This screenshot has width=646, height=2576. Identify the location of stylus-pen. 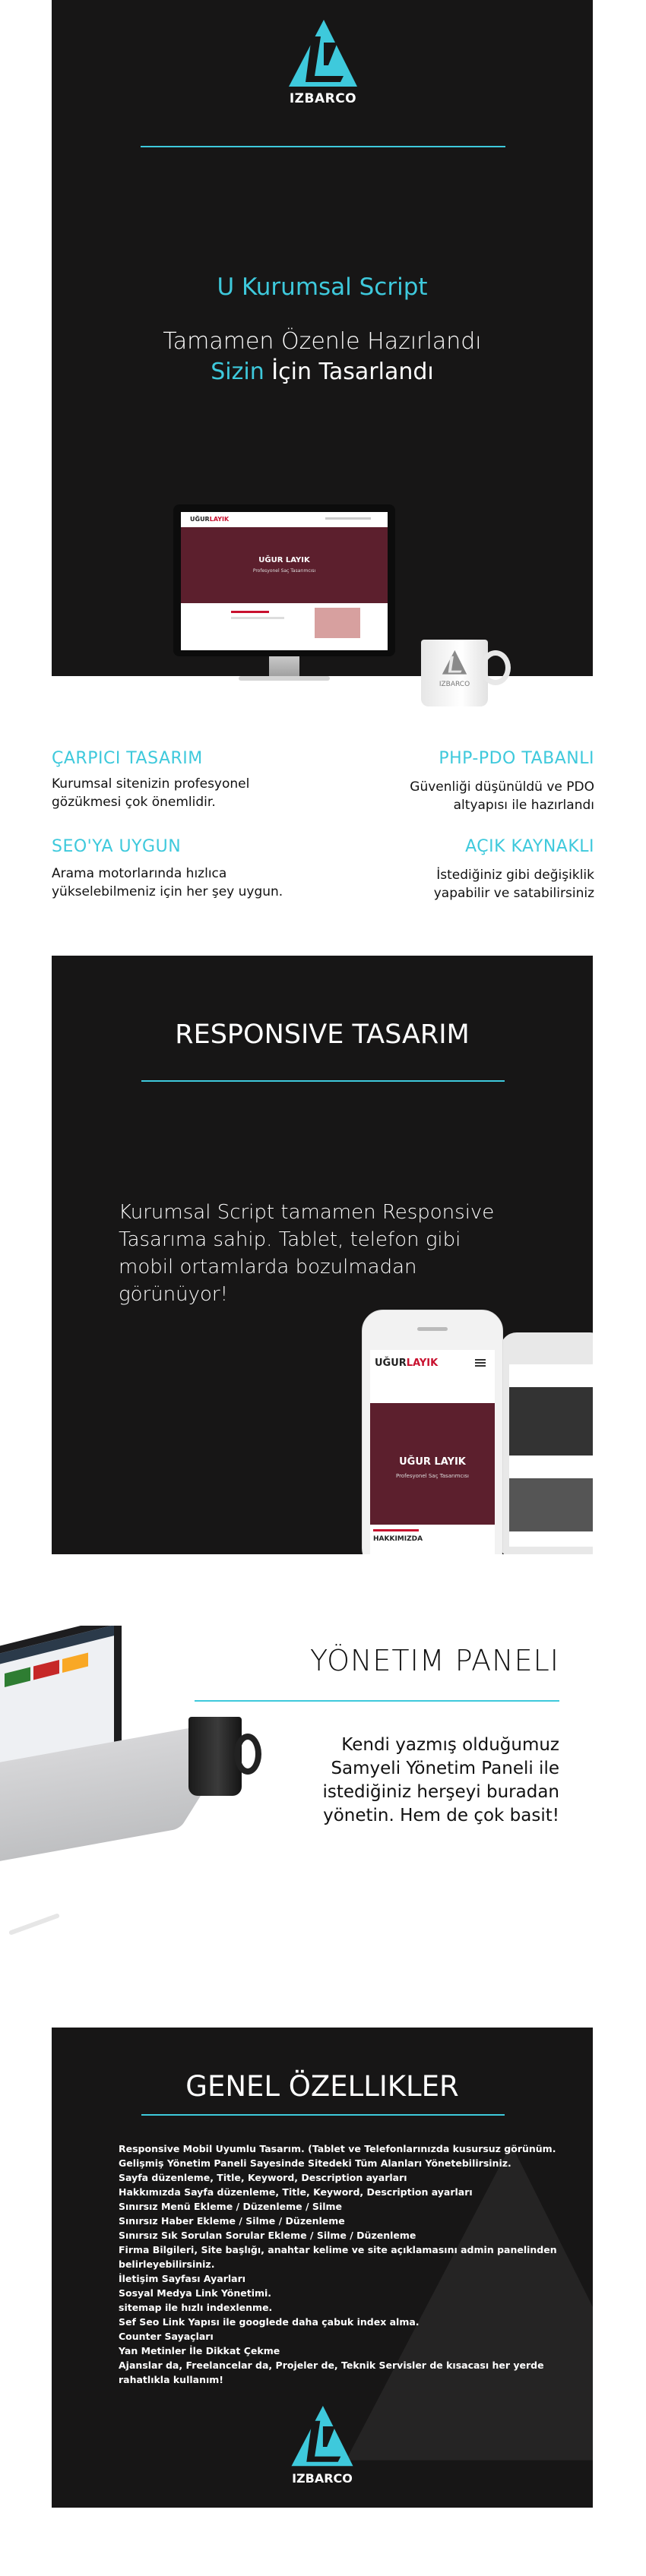
(34, 1924).